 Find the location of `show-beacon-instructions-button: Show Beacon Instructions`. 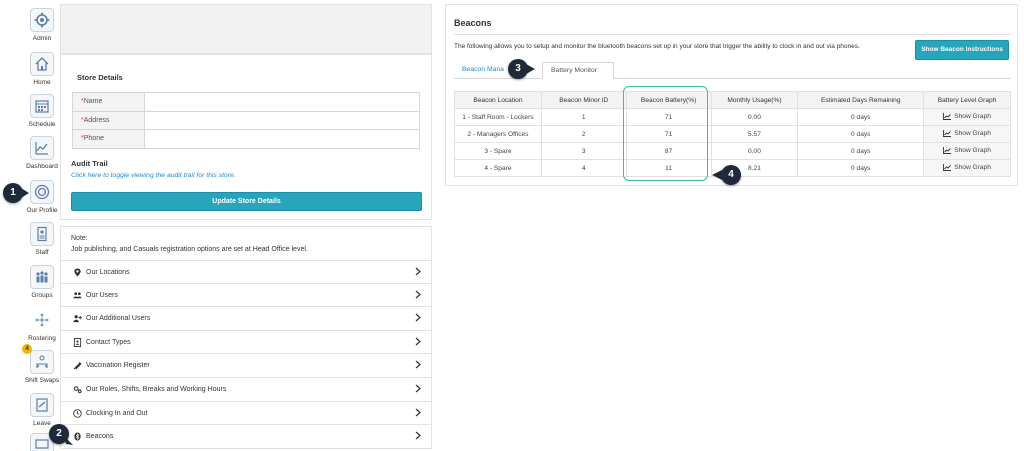

show-beacon-instructions-button: Show Beacon Instructions is located at coordinates (962, 50).